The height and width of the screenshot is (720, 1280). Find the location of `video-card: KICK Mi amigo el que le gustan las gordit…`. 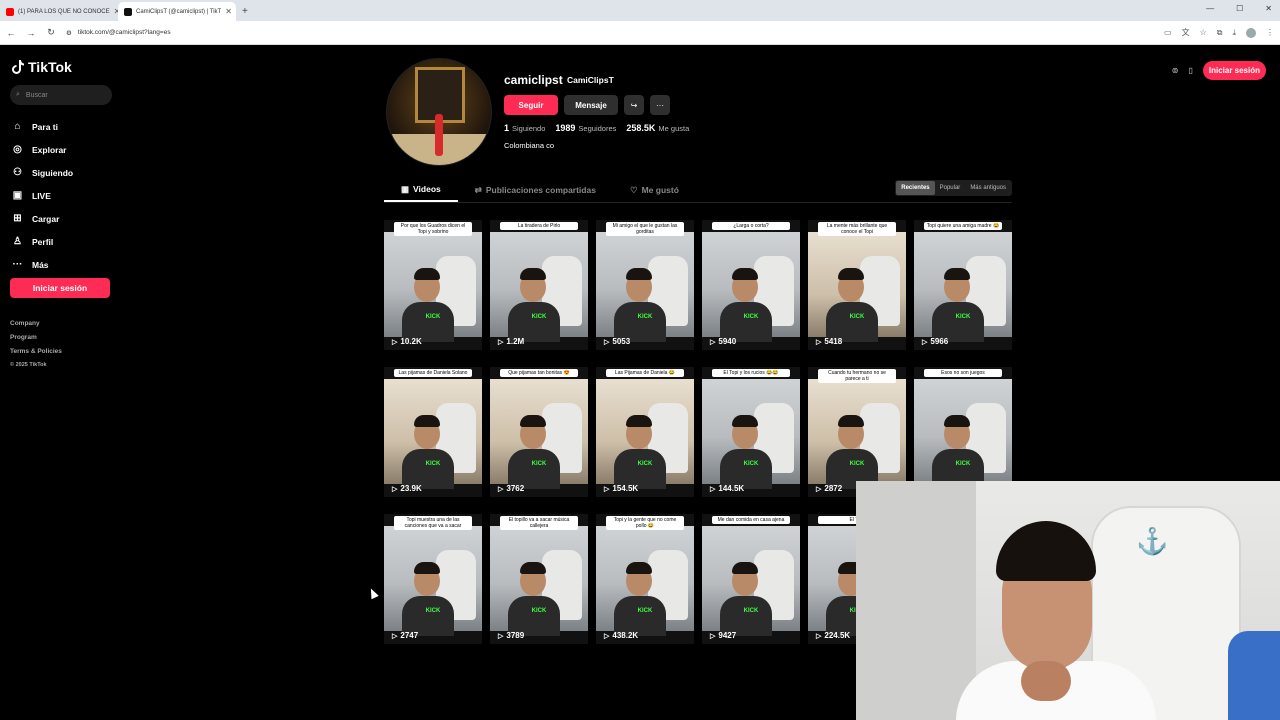

video-card: KICK Mi amigo el que le gustan las gordit… is located at coordinates (645, 285).